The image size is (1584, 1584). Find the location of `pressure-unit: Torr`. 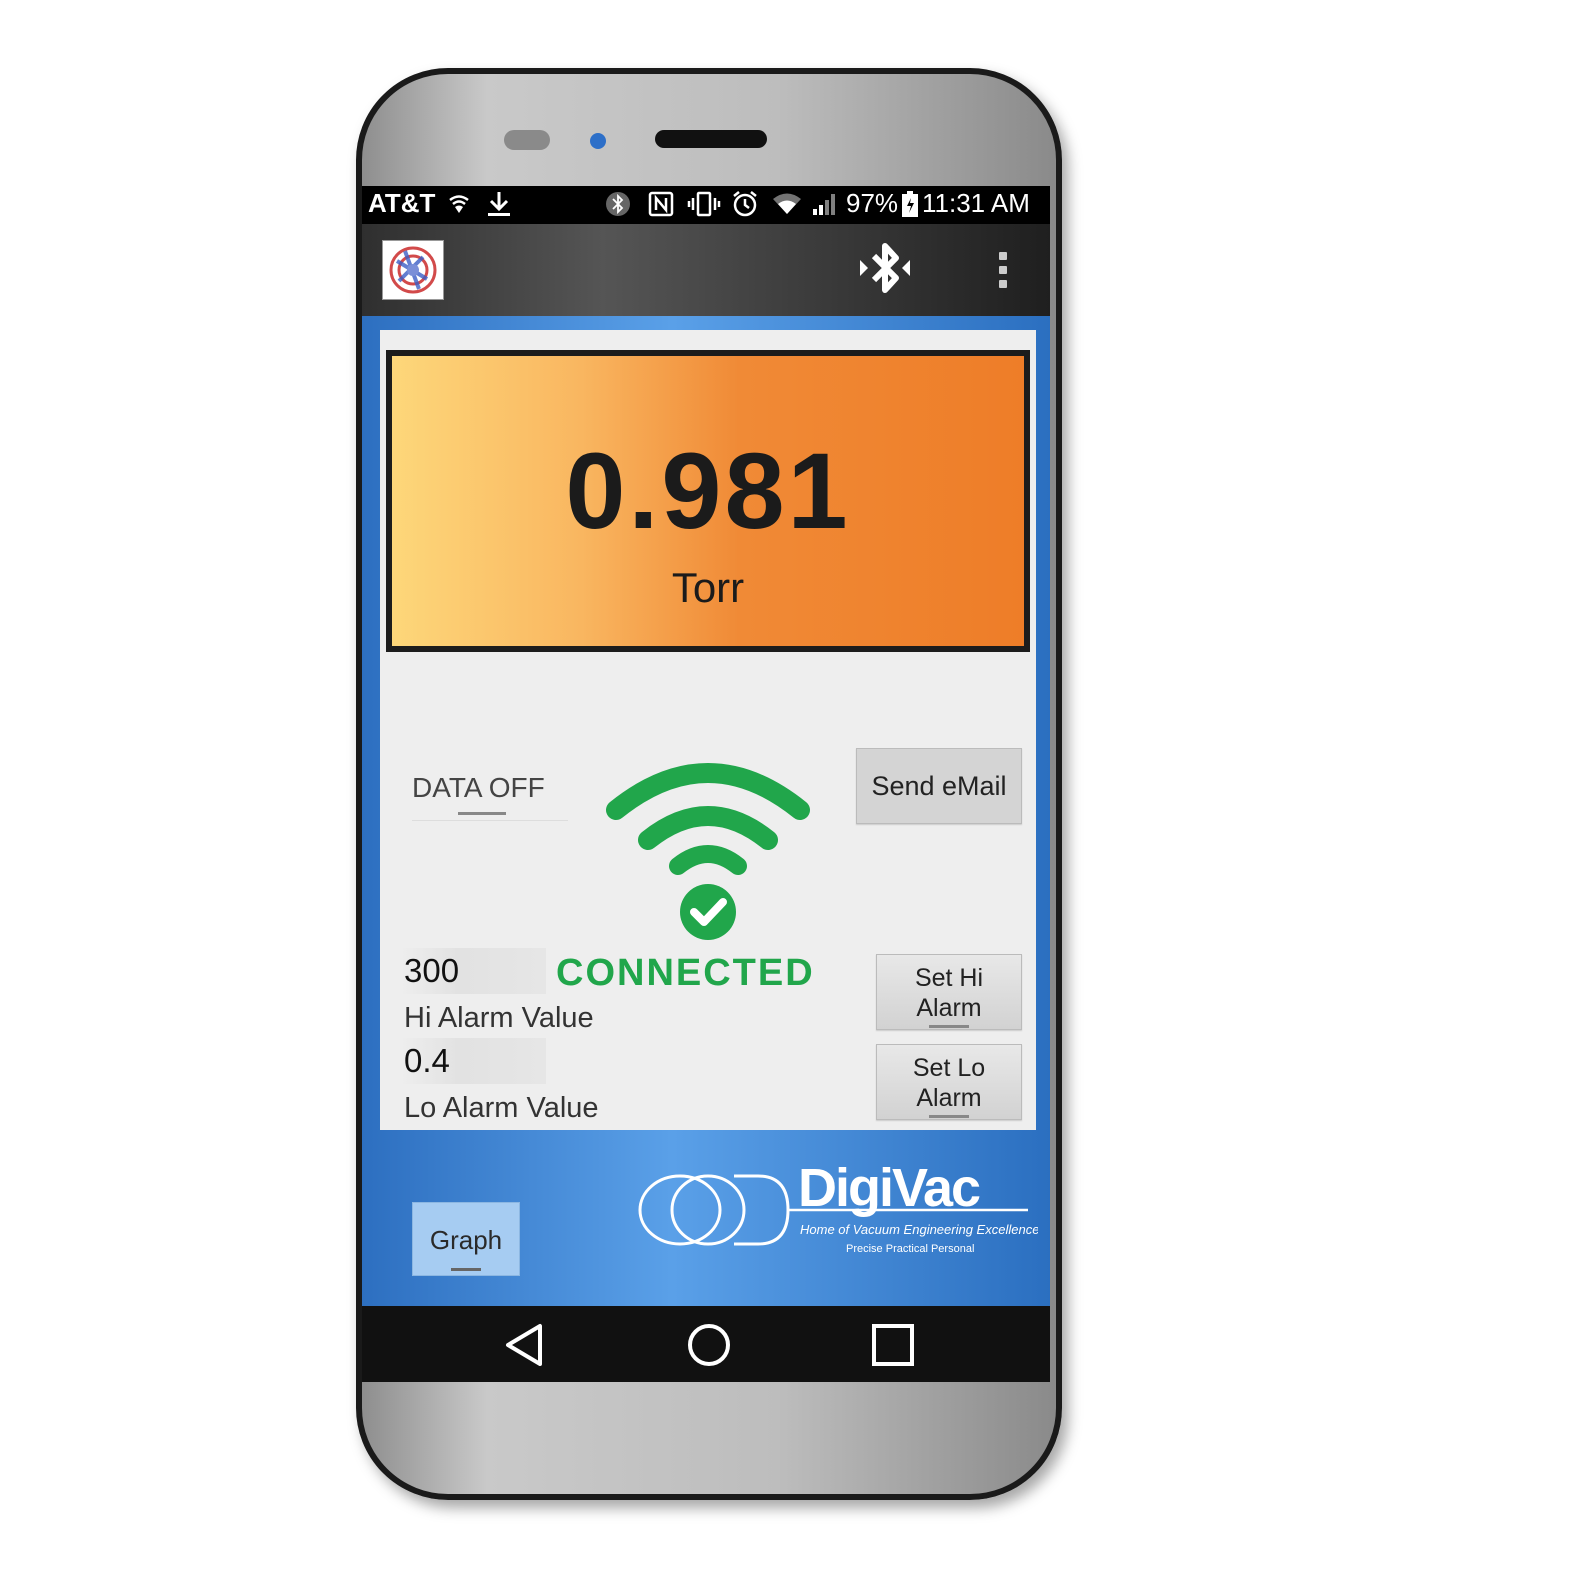

pressure-unit: Torr is located at coordinates (708, 587).